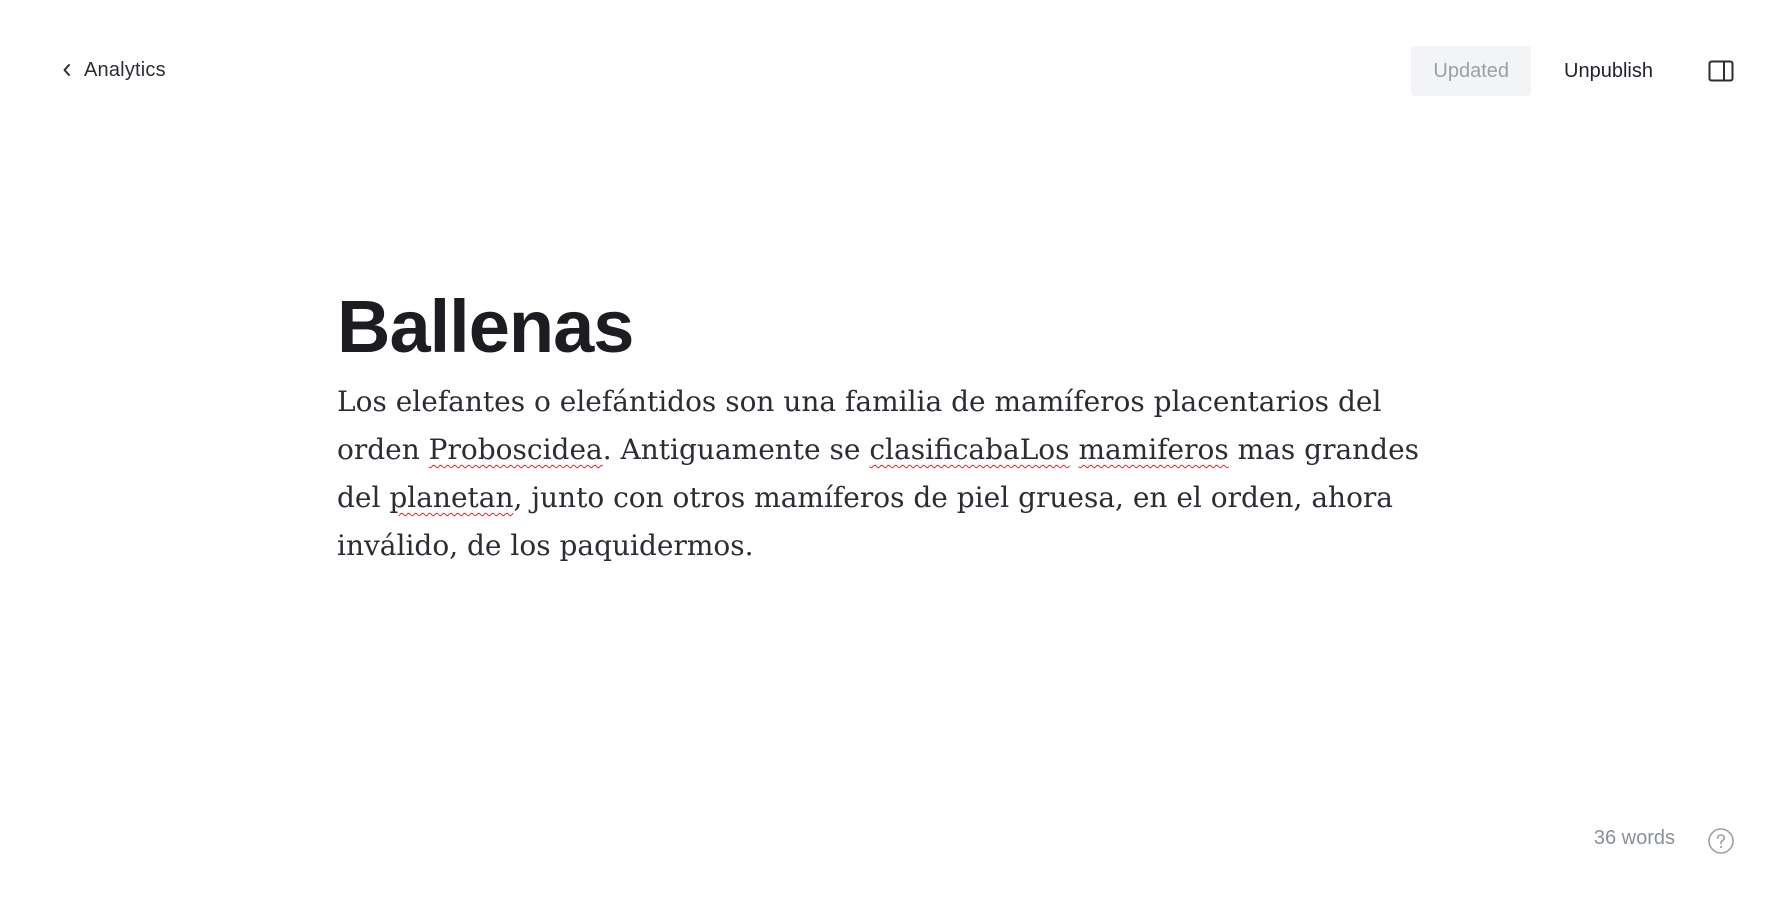 This screenshot has width=1779, height=908. Describe the element at coordinates (1153, 449) in the screenshot. I see `misspelled-word: mamiferos` at that location.